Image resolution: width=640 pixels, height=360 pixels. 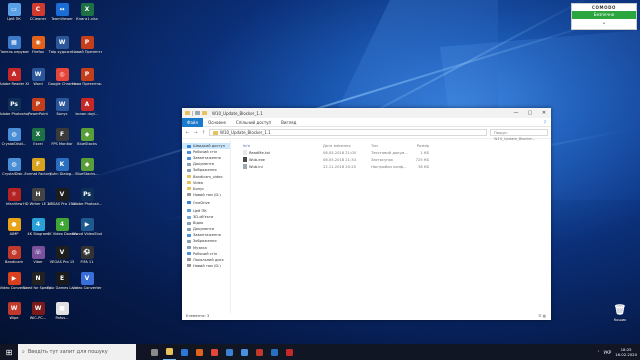 I want to click on comodo-widget: COMODO Безпечно ⌄, so click(x=604, y=16).